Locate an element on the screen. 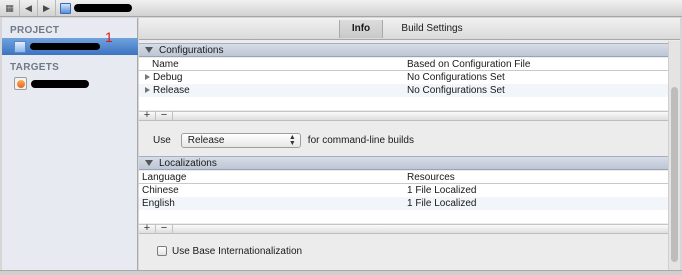 This screenshot has width=682, height=275. annotation-1: 1 is located at coordinates (109, 37).